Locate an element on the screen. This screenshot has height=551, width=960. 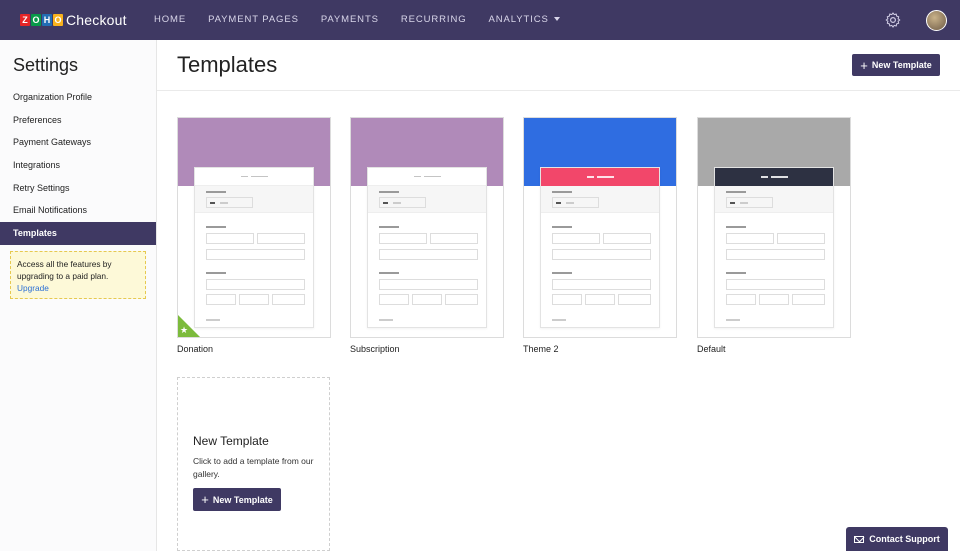
chevron-down-icon is located at coordinates (556, 19).